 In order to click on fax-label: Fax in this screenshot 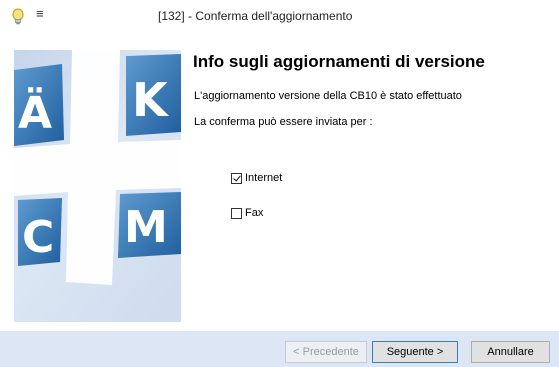, I will do `click(254, 213)`.